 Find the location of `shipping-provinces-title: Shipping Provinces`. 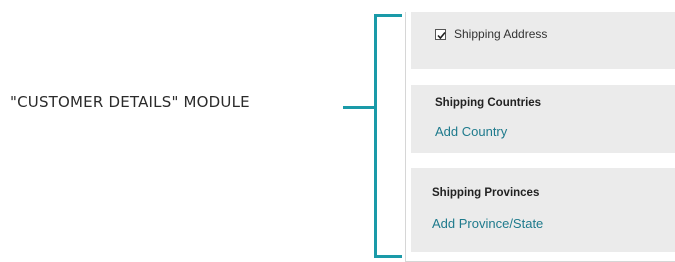

shipping-provinces-title: Shipping Provinces is located at coordinates (486, 193).